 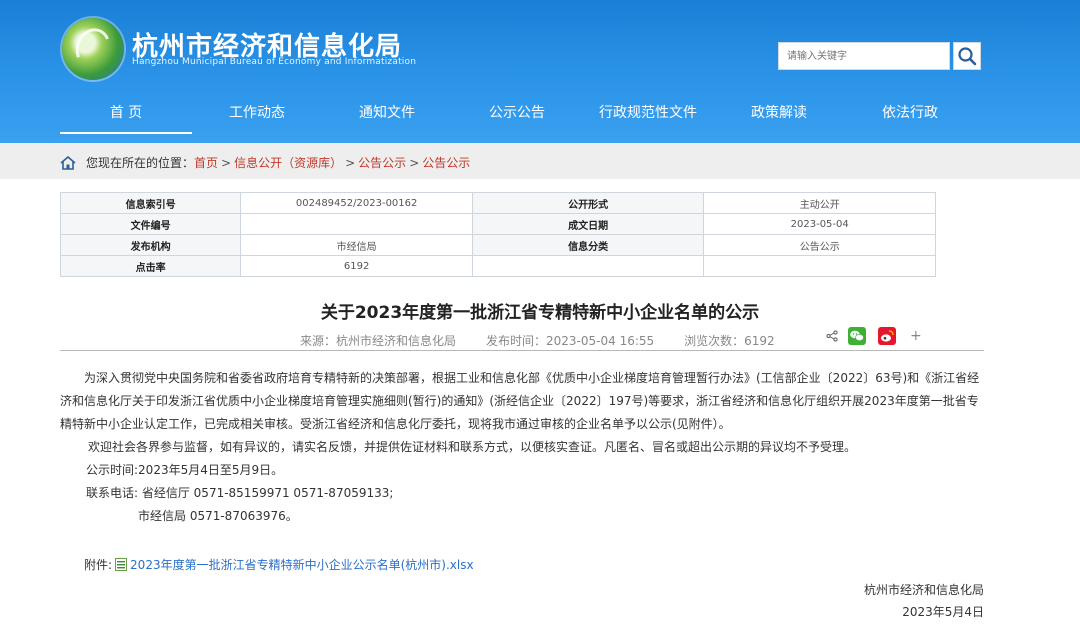 I want to click on breadcrumb: 您现在所在的位置： 首页 > 信息公开（资源库） > 公告公示 > 公告公示, so click(x=265, y=162).